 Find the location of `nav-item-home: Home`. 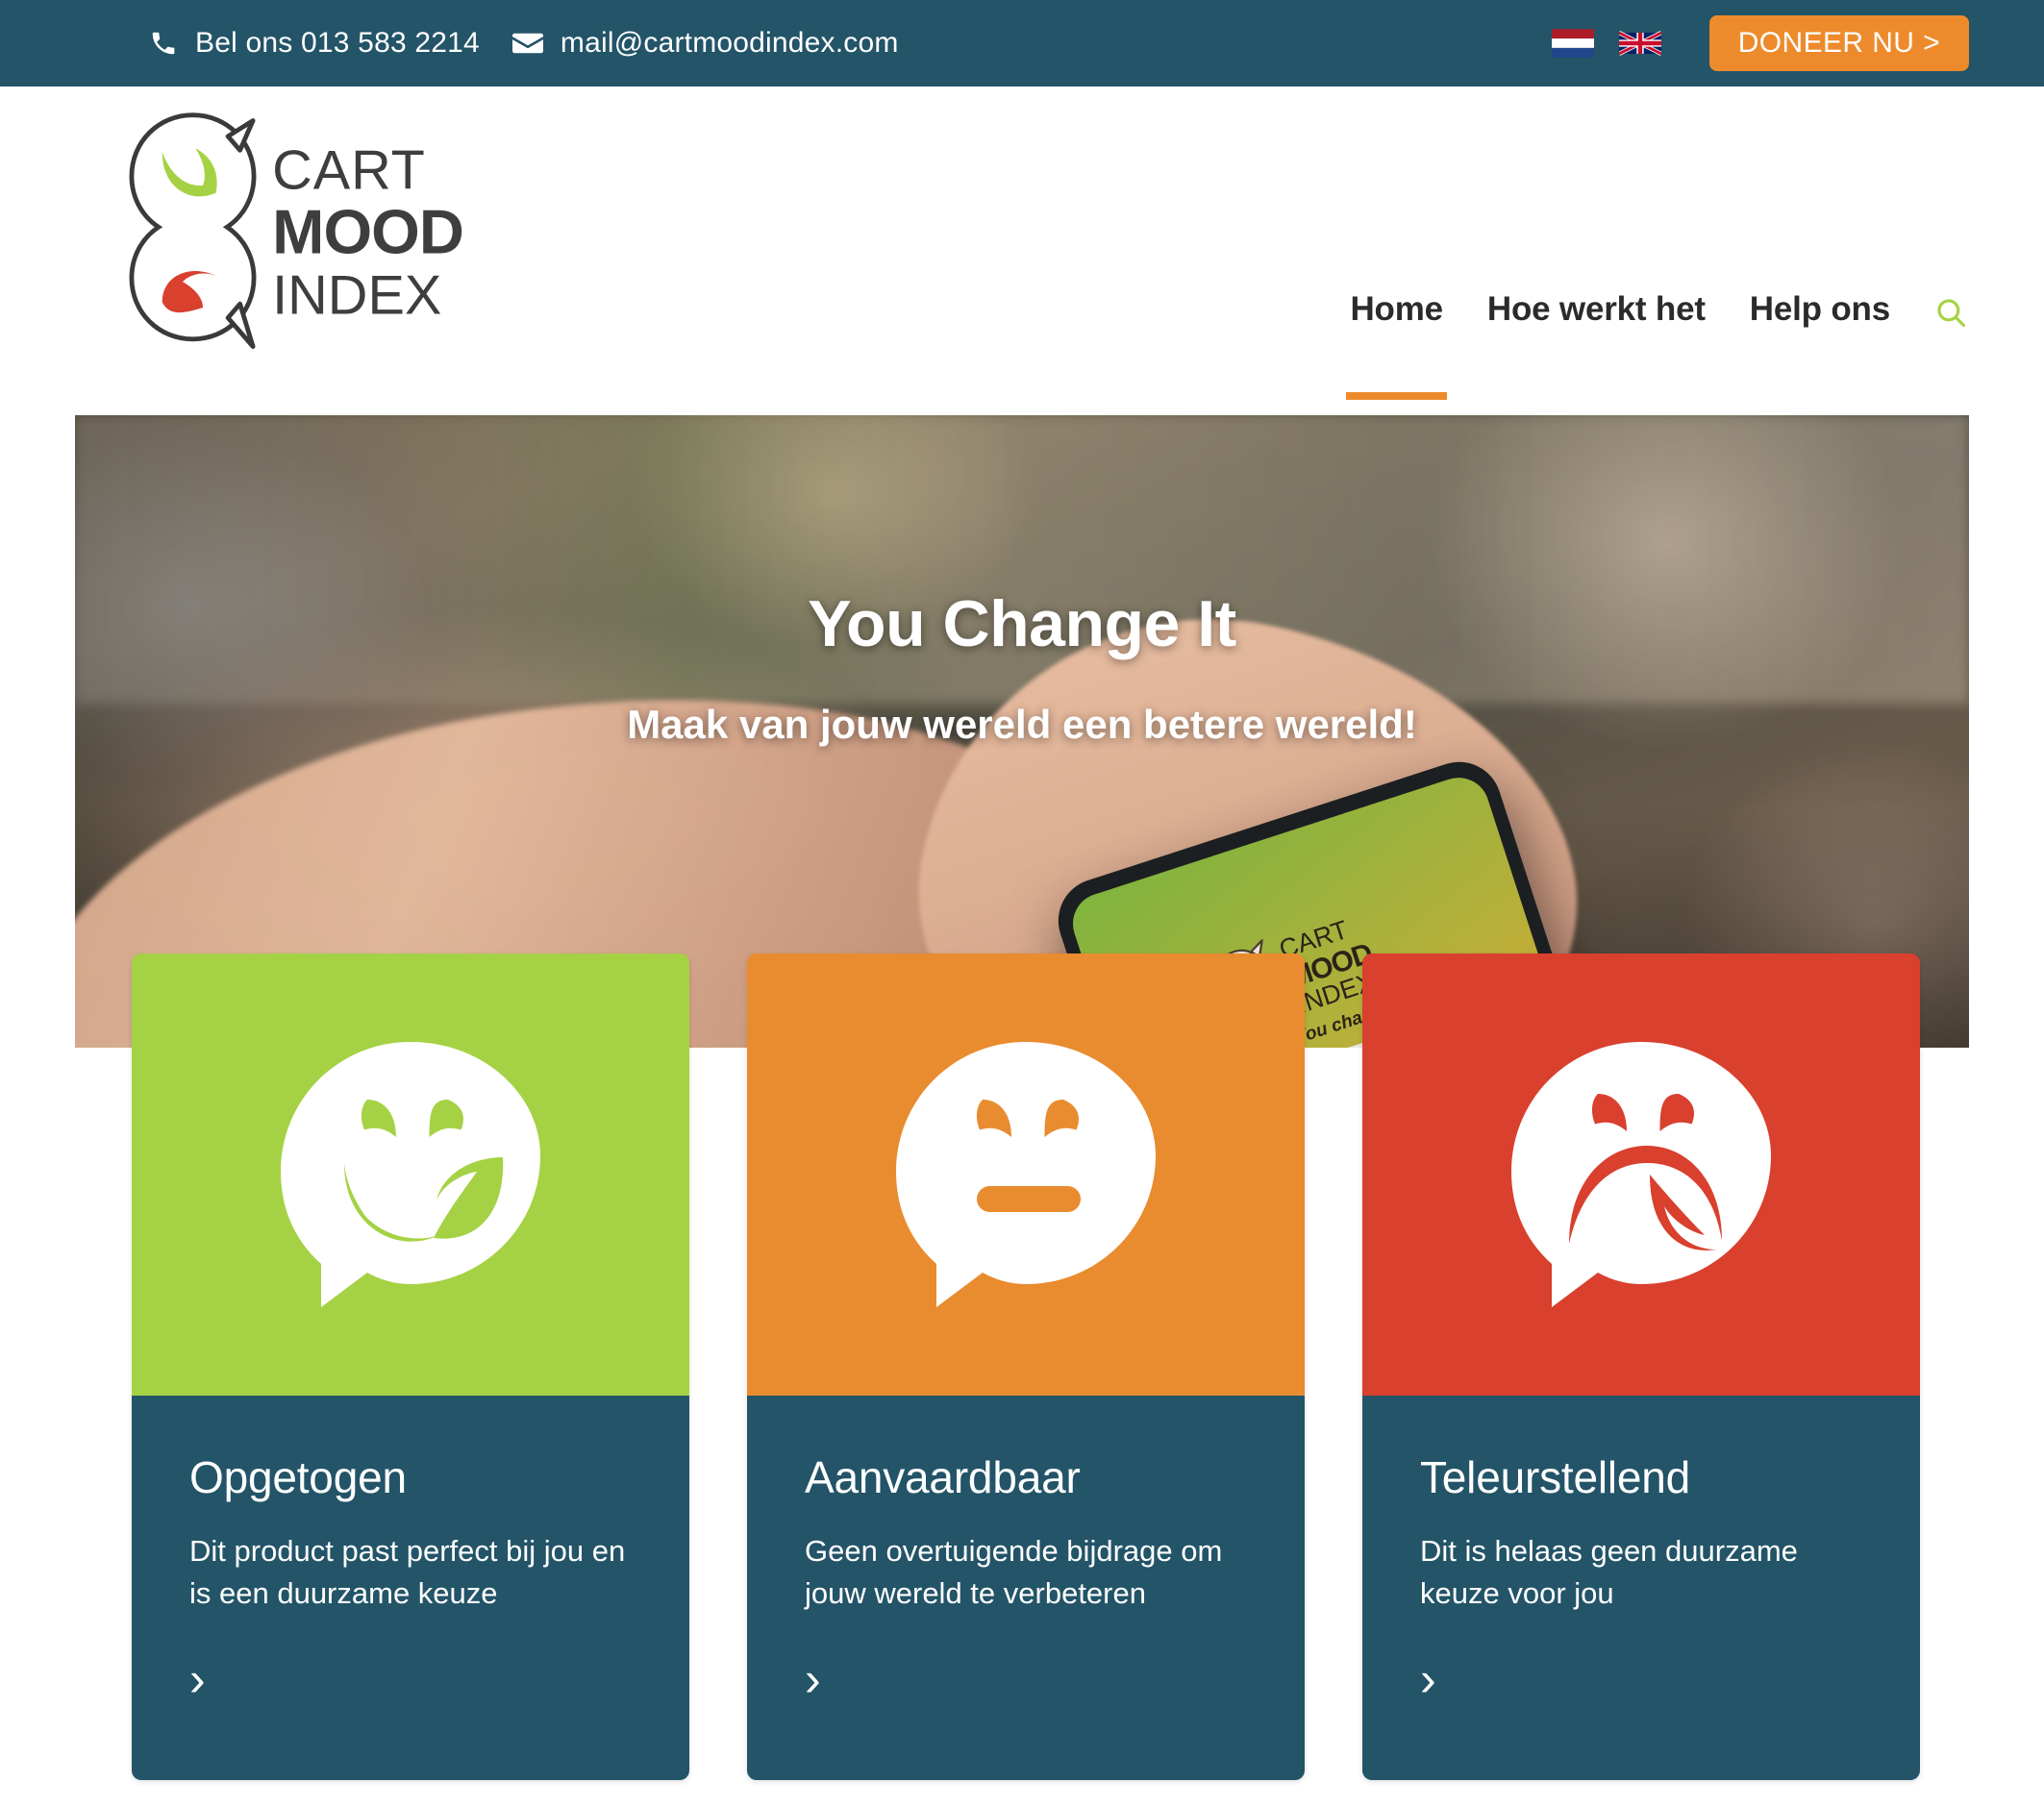

nav-item-home: Home is located at coordinates (1397, 345).